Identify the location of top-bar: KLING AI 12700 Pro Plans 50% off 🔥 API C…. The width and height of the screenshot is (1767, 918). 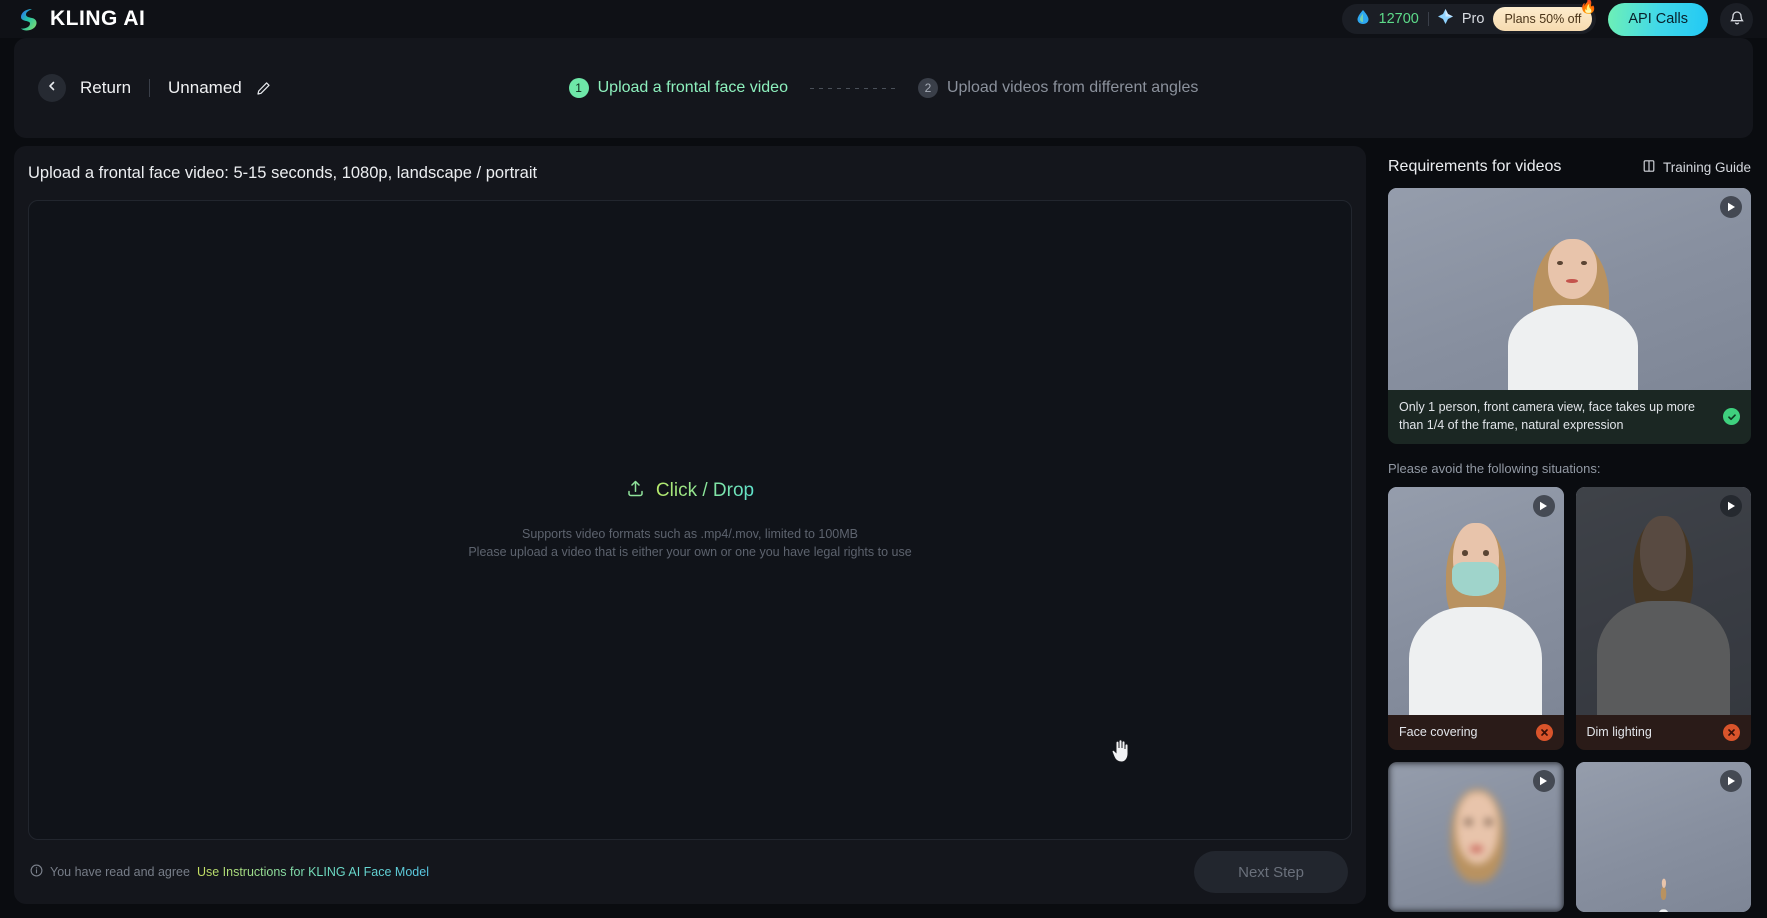
(883, 19).